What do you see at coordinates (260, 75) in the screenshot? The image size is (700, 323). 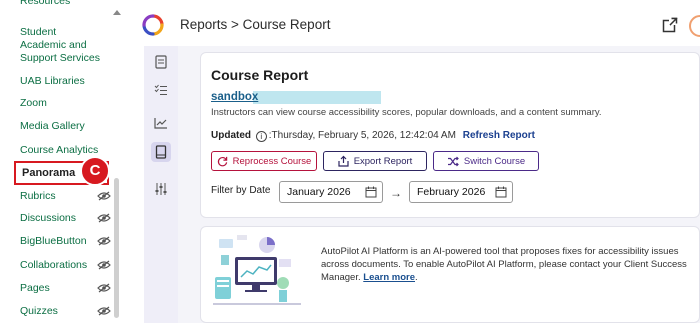 I see `page-title: Course Report` at bounding box center [260, 75].